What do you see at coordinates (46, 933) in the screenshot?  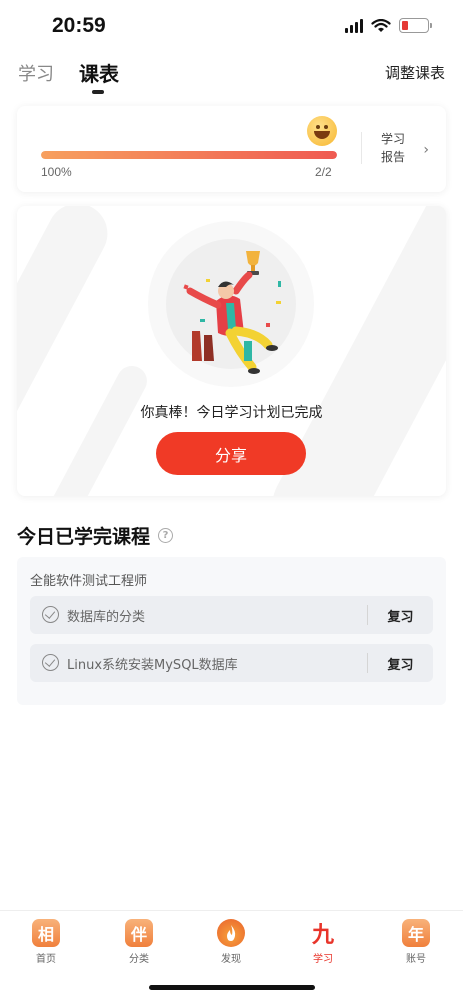 I see `home-icon: 相` at bounding box center [46, 933].